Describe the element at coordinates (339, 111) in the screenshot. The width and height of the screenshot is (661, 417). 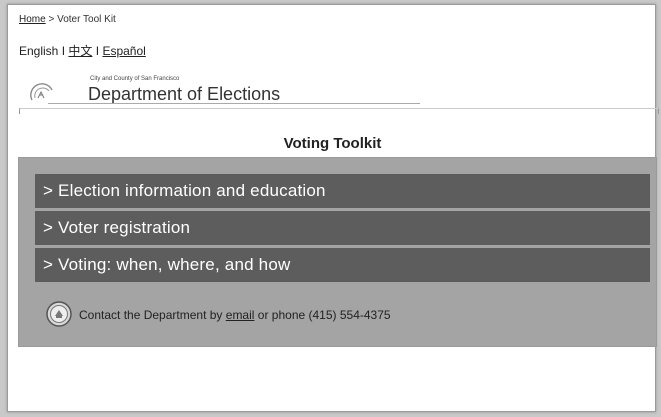
I see `content-frame-top` at that location.